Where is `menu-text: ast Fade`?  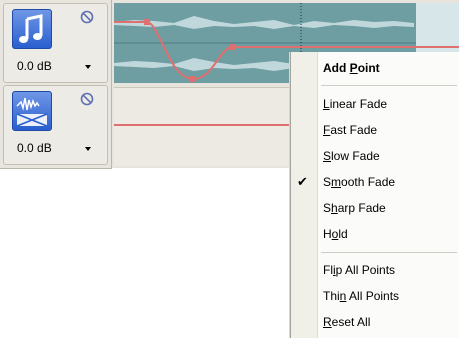 menu-text: ast Fade is located at coordinates (354, 130).